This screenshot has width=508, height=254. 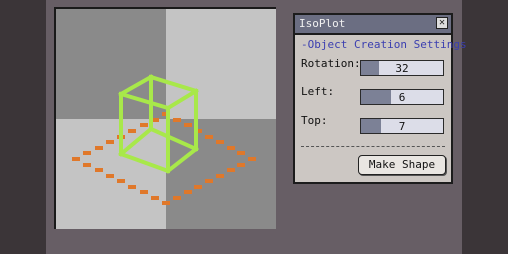 What do you see at coordinates (318, 91) in the screenshot?
I see `left-label: Left:` at bounding box center [318, 91].